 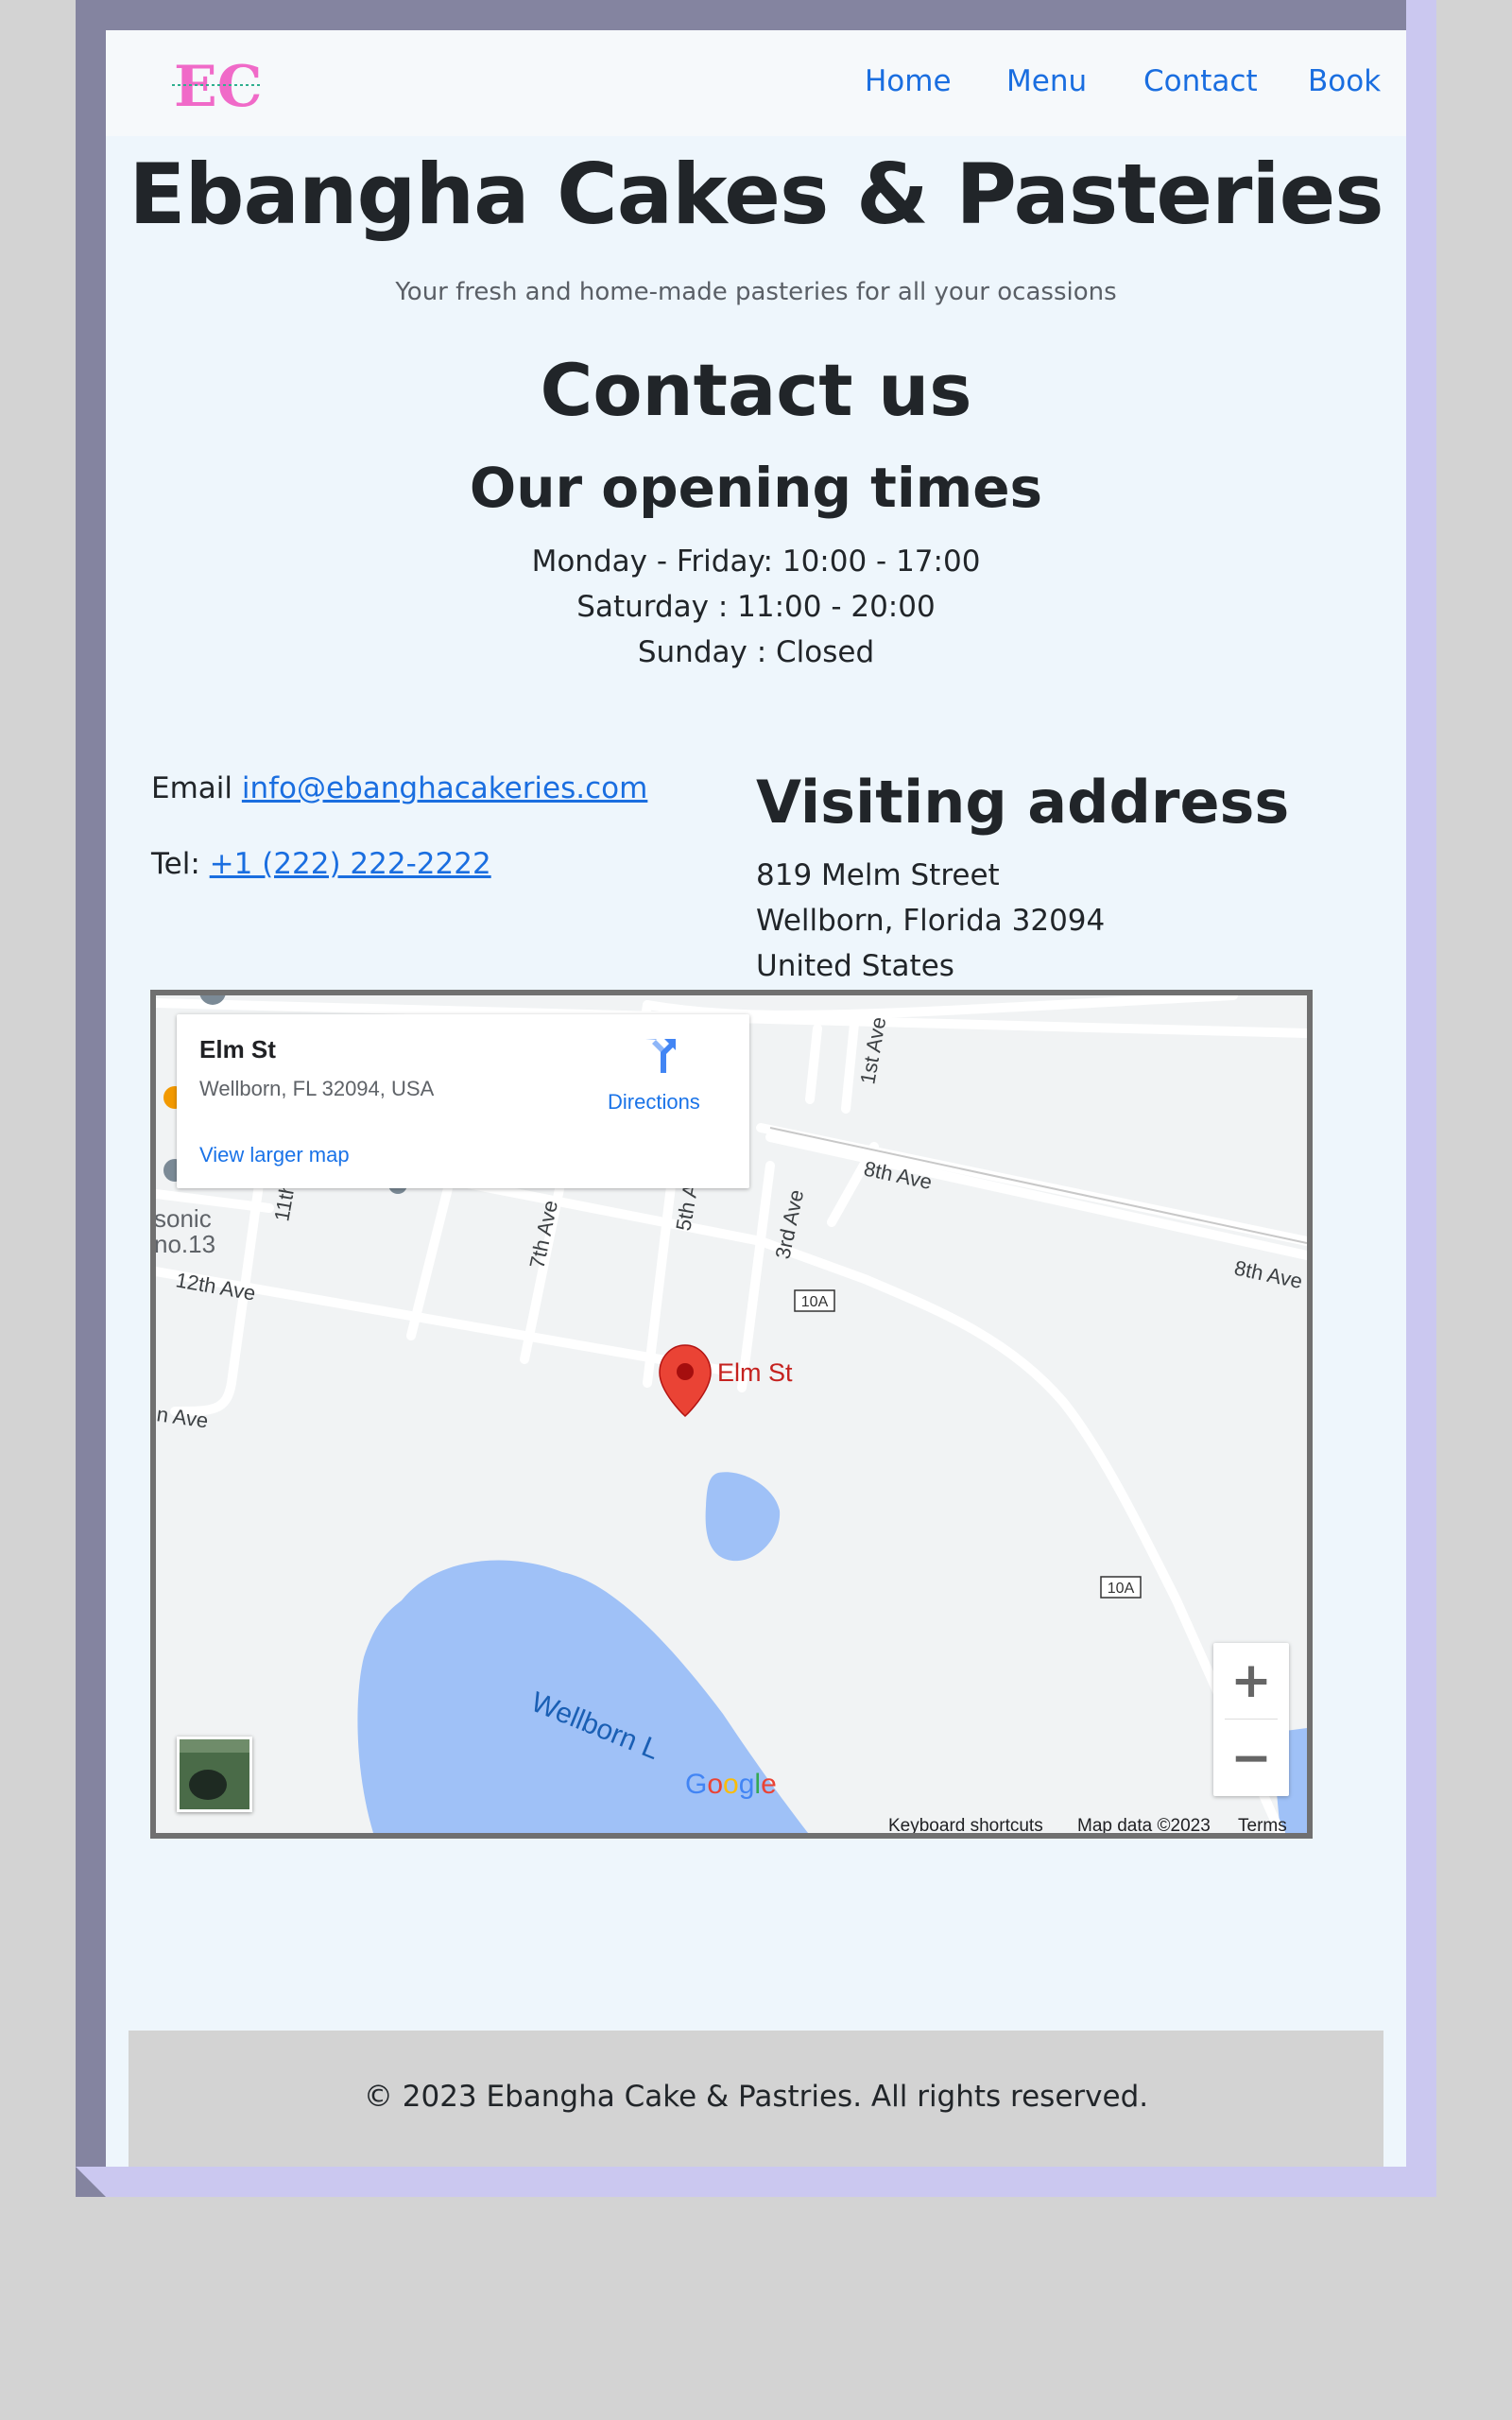 What do you see at coordinates (1421, 1098) in the screenshot?
I see `frame-border-right` at bounding box center [1421, 1098].